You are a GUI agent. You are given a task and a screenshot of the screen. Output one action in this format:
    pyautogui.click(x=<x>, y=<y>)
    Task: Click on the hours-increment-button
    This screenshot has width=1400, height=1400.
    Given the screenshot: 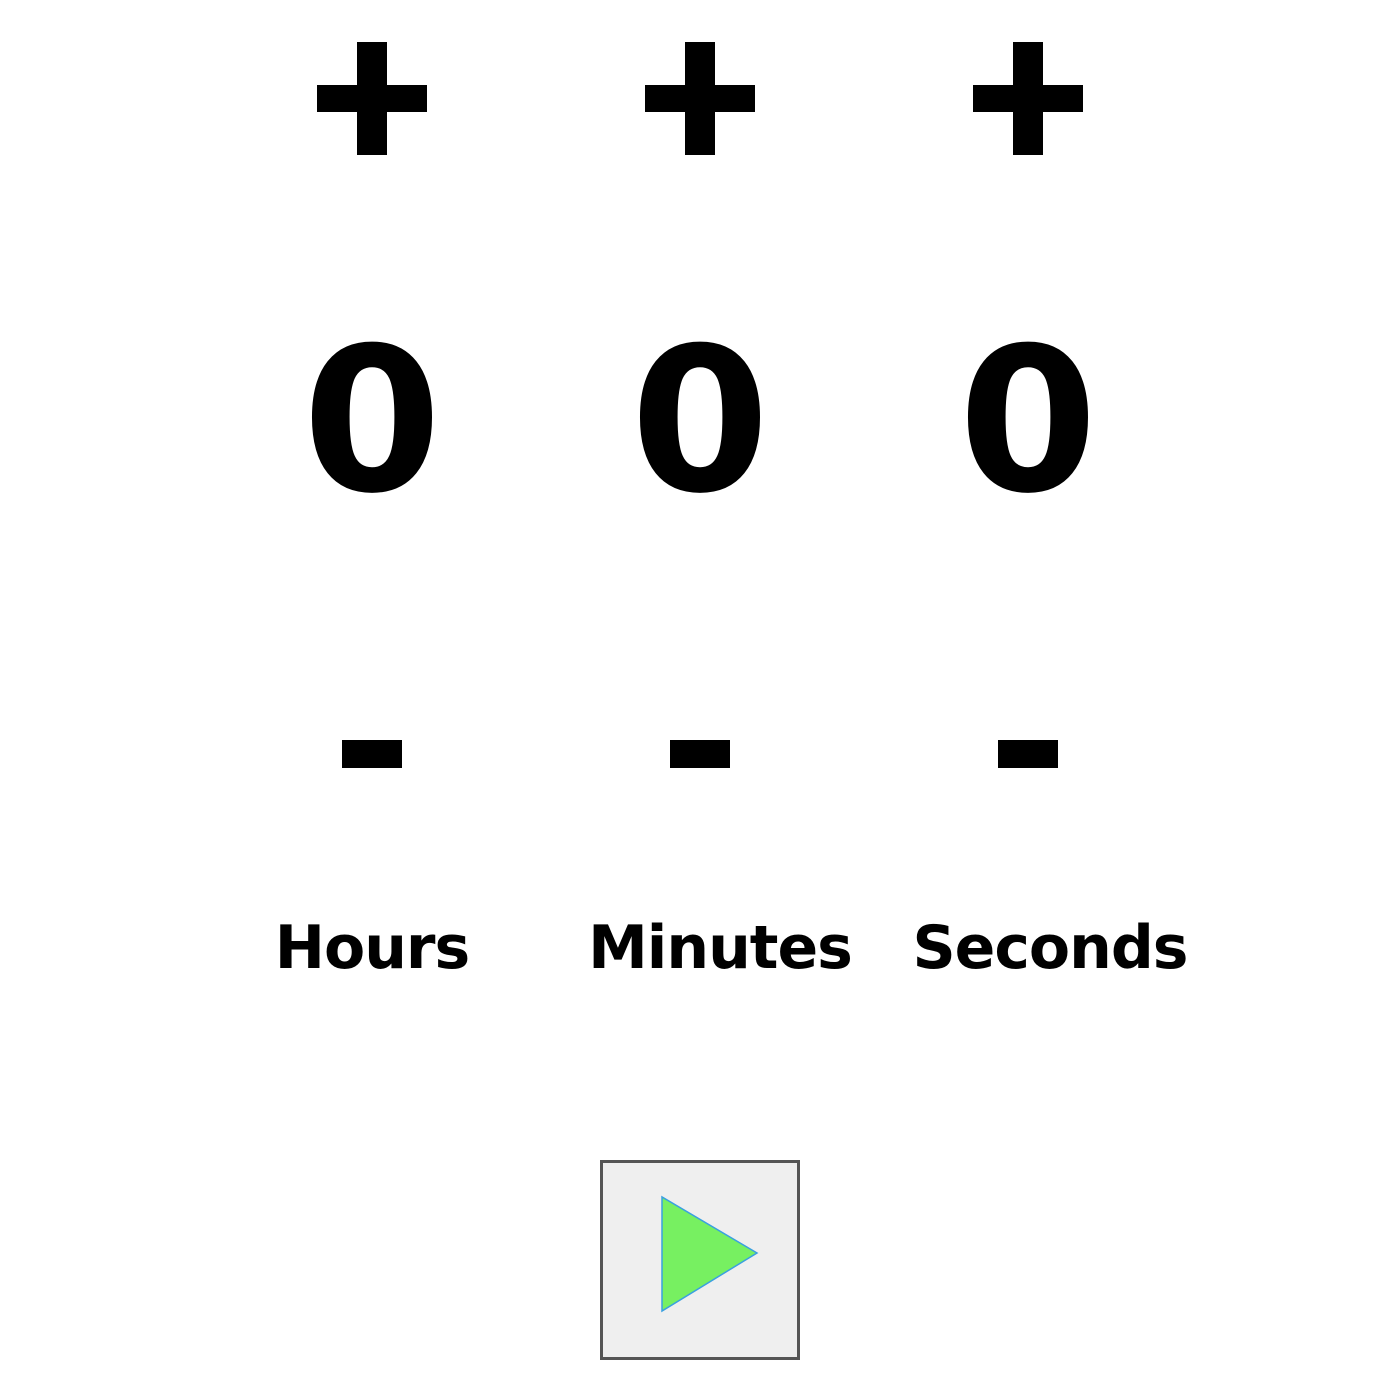 What is the action you would take?
    pyautogui.click(x=372, y=100)
    